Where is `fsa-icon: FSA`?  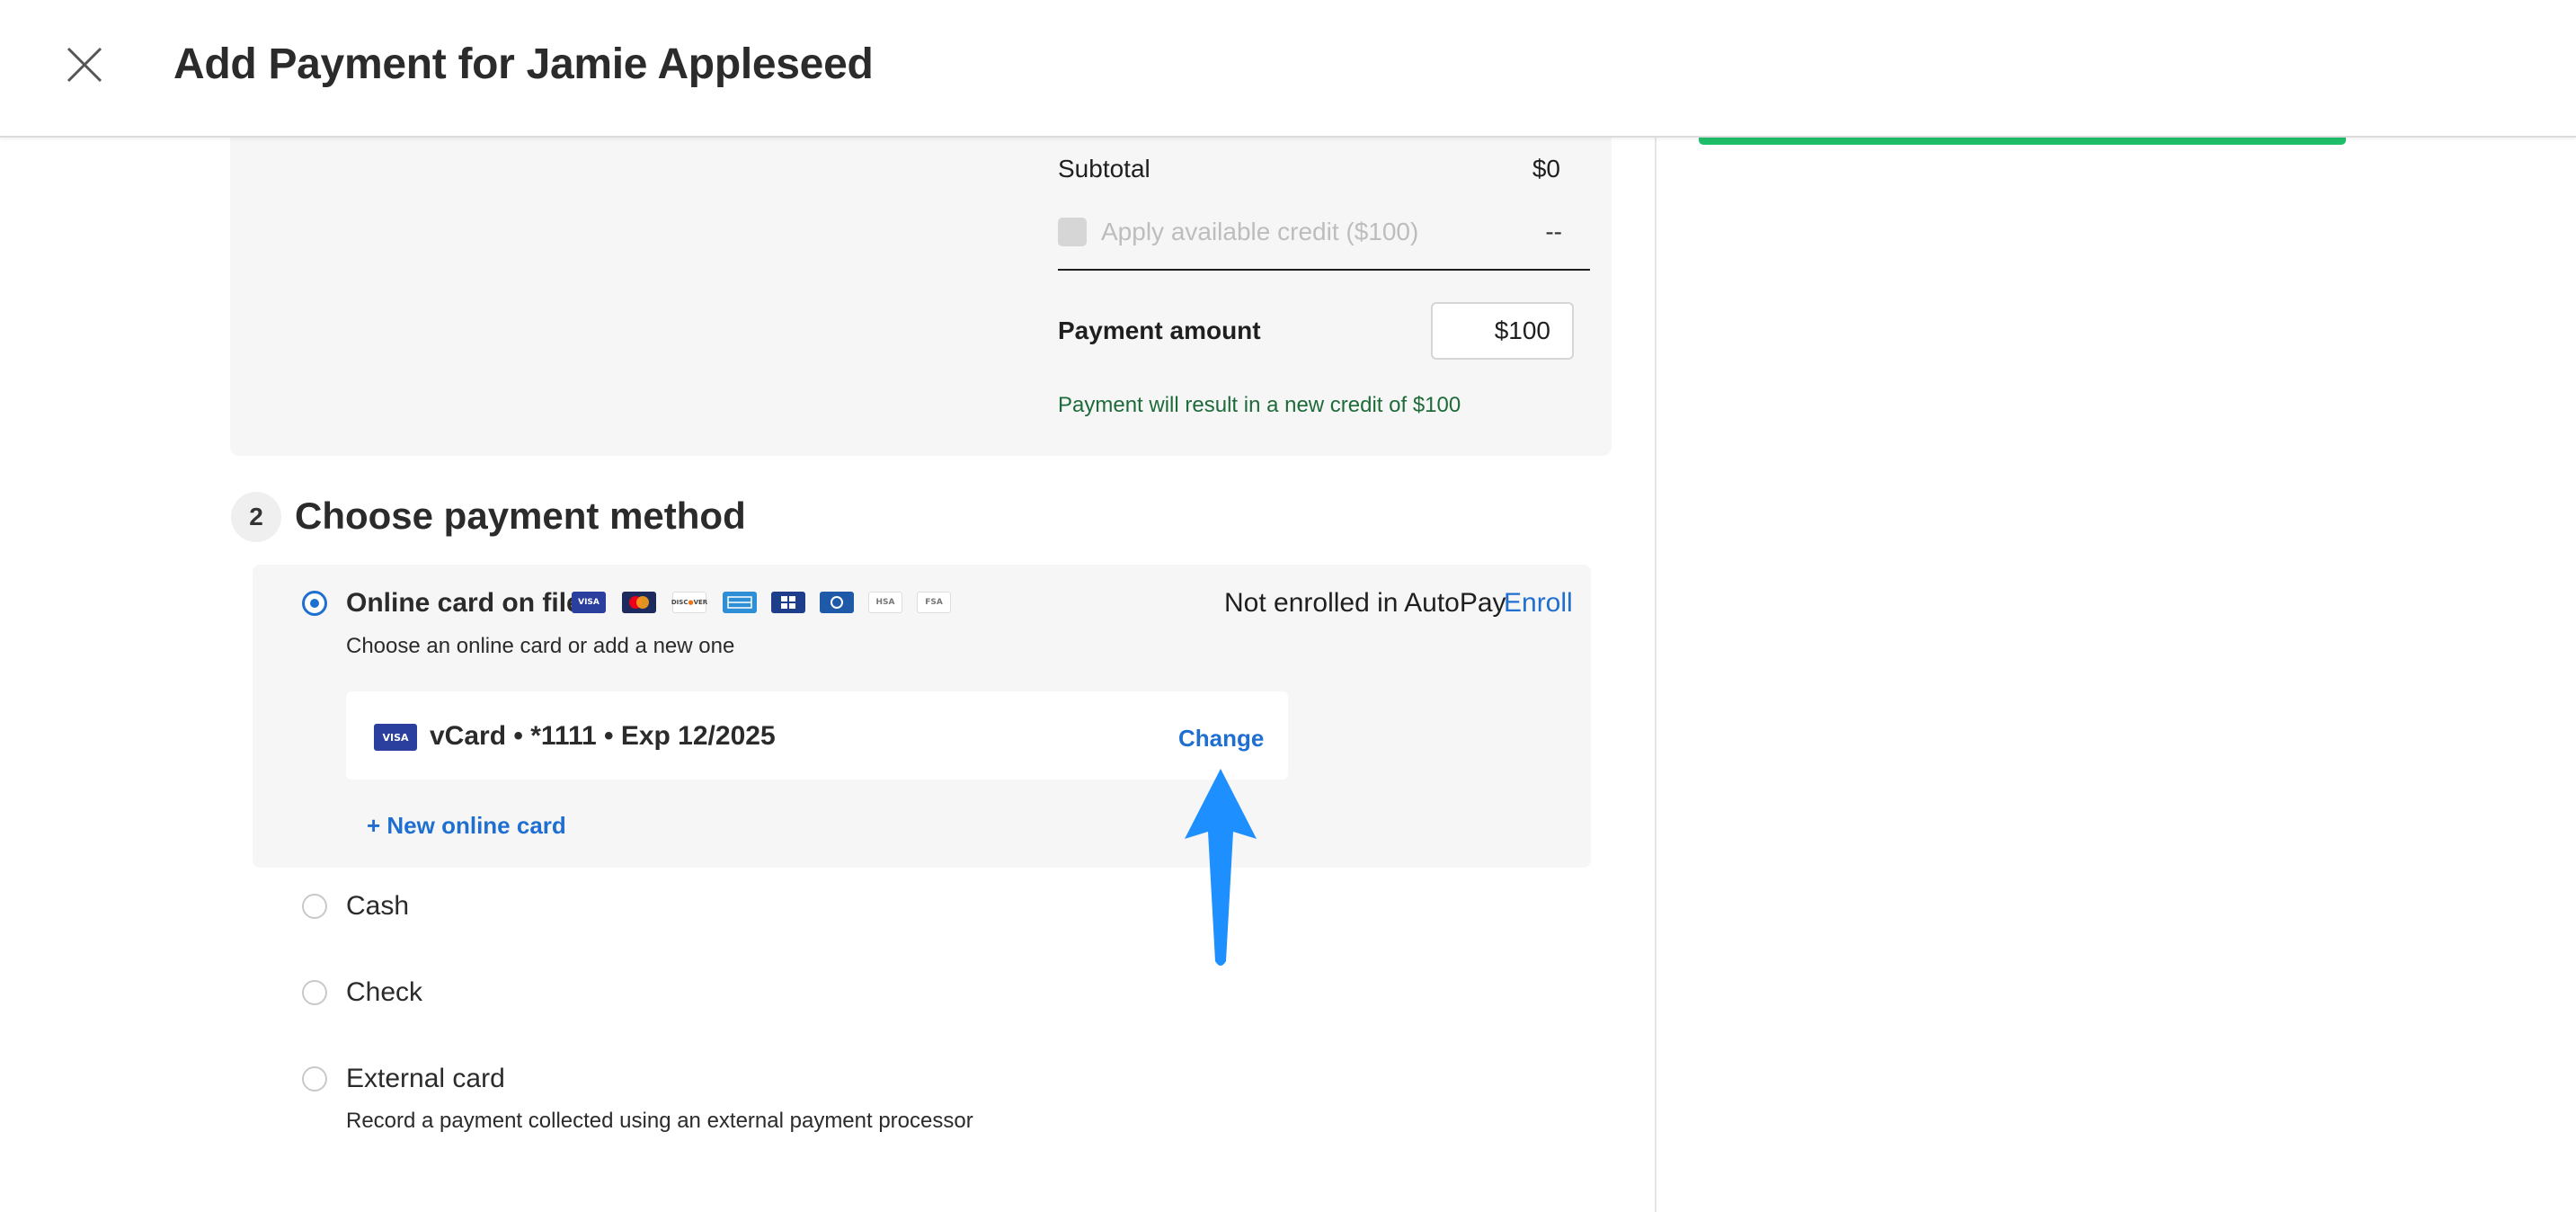
fsa-icon: FSA is located at coordinates (934, 602).